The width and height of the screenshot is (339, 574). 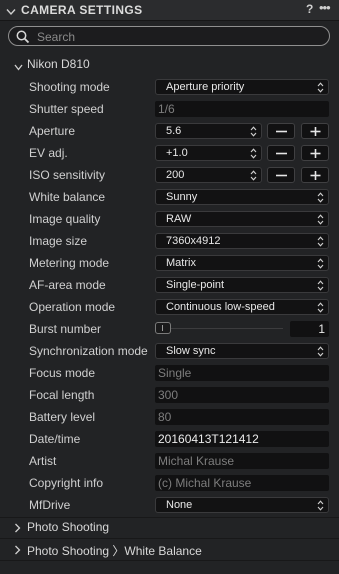 What do you see at coordinates (72, 307) in the screenshot?
I see `setting-label: Operation mode` at bounding box center [72, 307].